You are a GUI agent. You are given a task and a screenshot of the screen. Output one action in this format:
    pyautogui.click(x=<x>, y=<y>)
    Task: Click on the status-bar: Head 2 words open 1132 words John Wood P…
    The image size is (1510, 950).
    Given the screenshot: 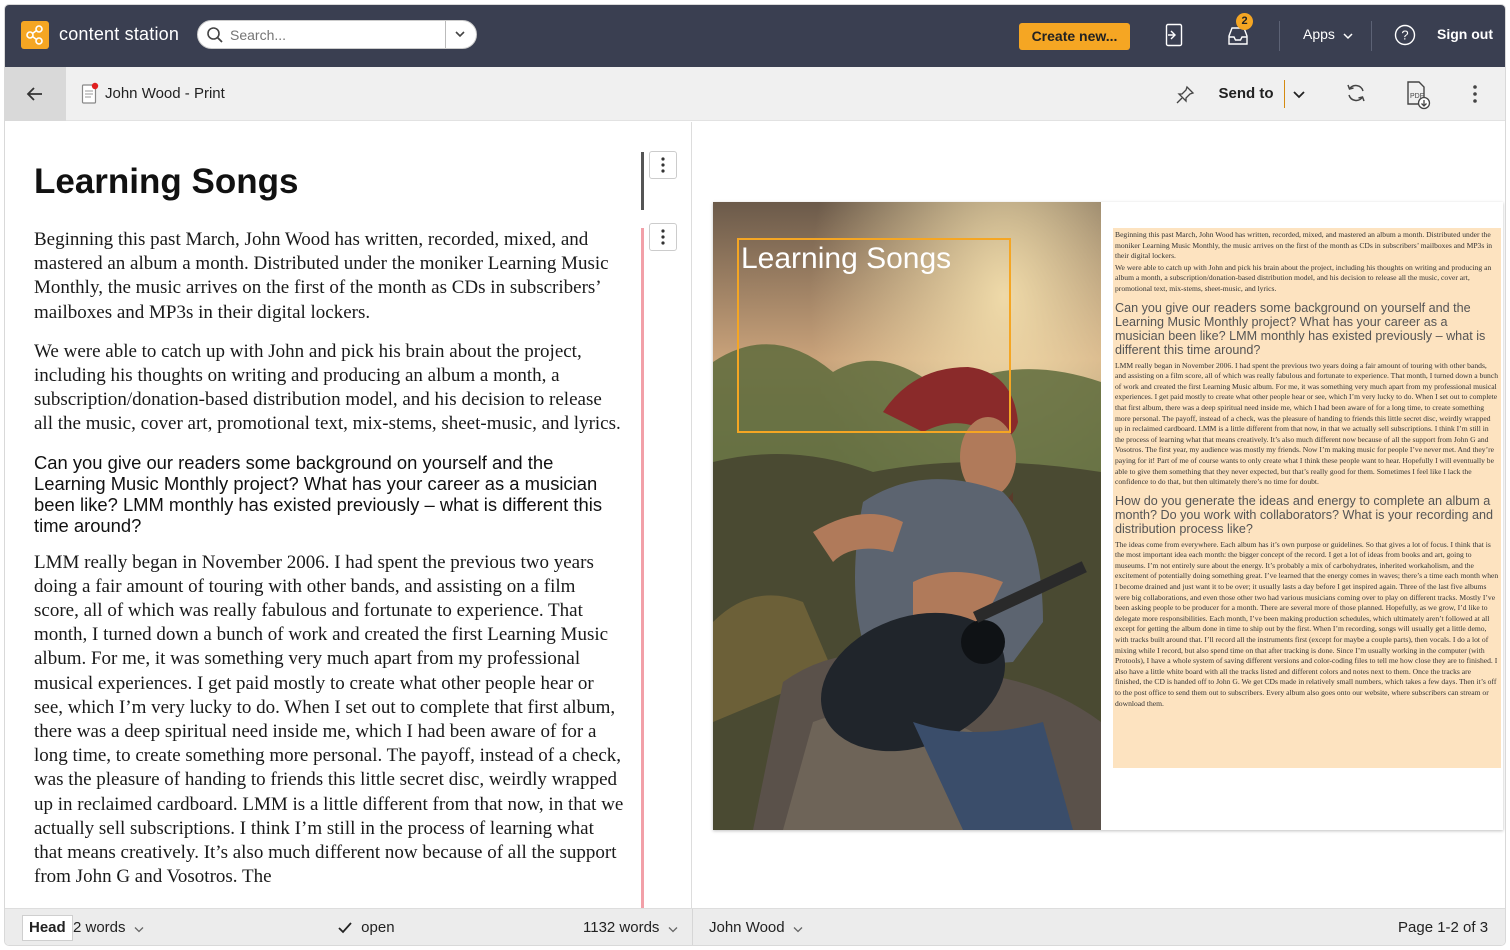 What is the action you would take?
    pyautogui.click(x=755, y=926)
    